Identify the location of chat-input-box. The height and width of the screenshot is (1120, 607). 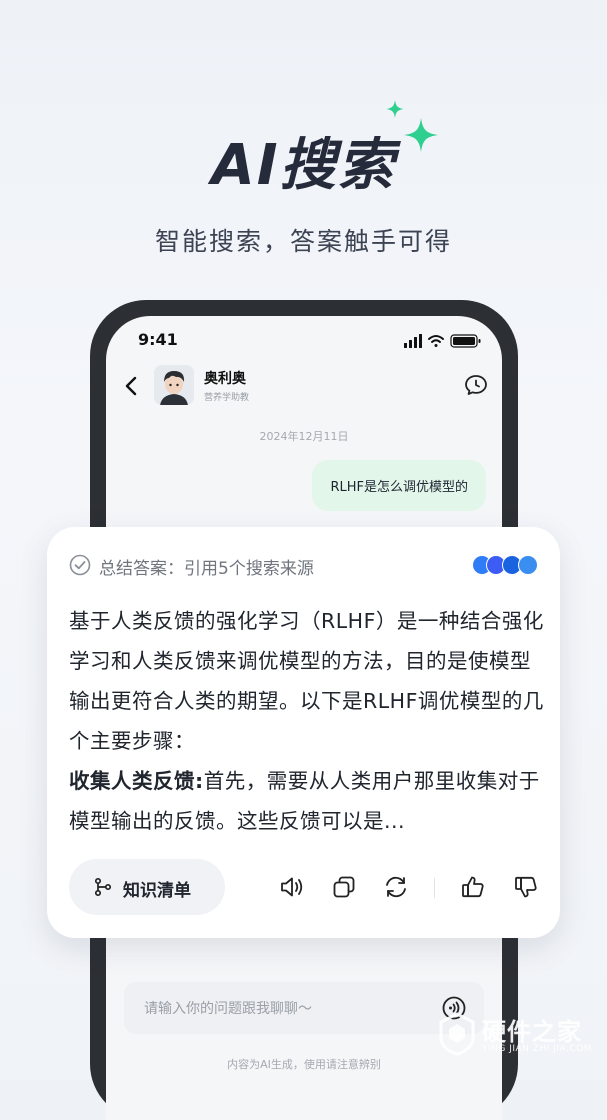
(304, 1009).